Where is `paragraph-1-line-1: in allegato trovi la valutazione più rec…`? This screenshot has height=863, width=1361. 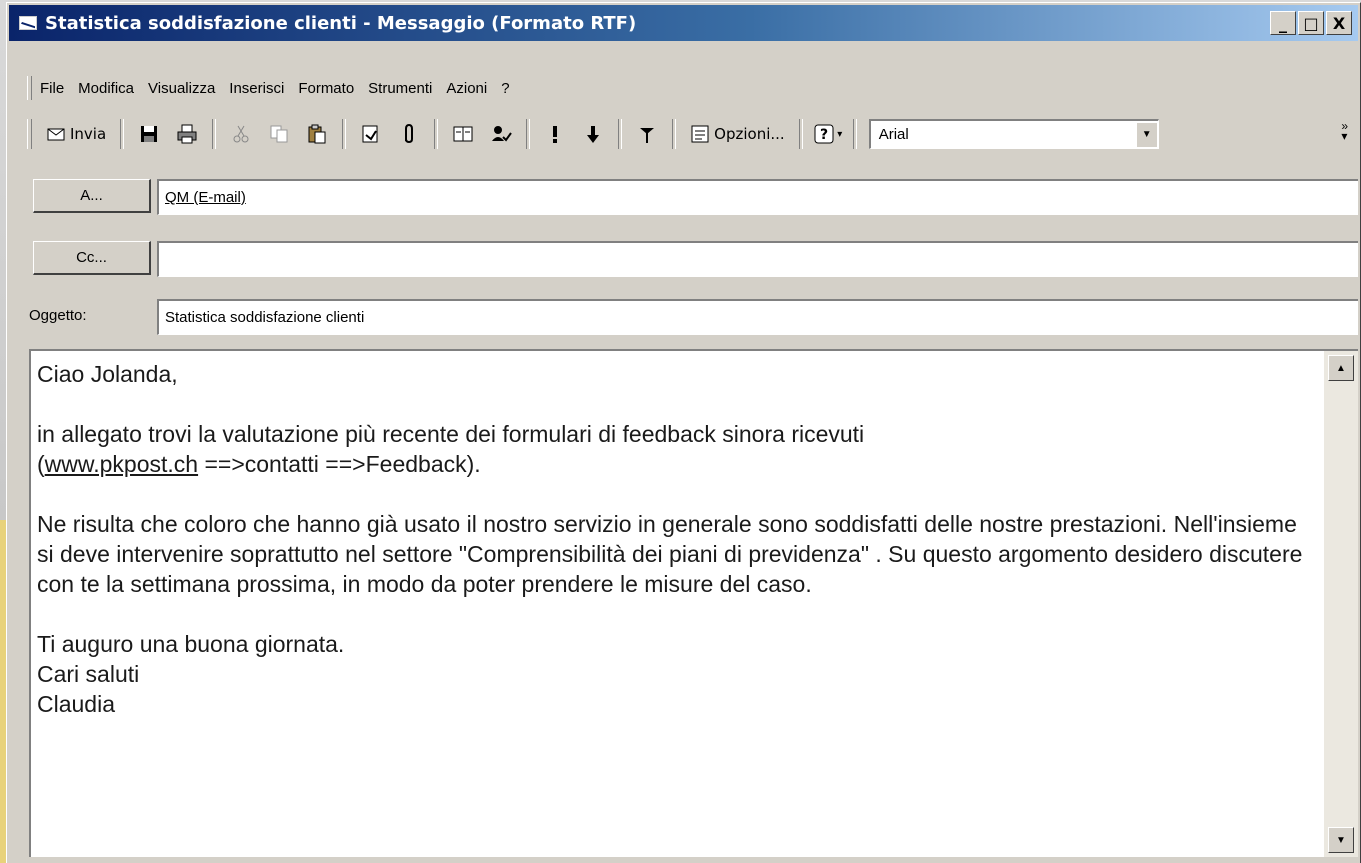 paragraph-1-line-1: in allegato trovi la valutazione più rec… is located at coordinates (451, 434).